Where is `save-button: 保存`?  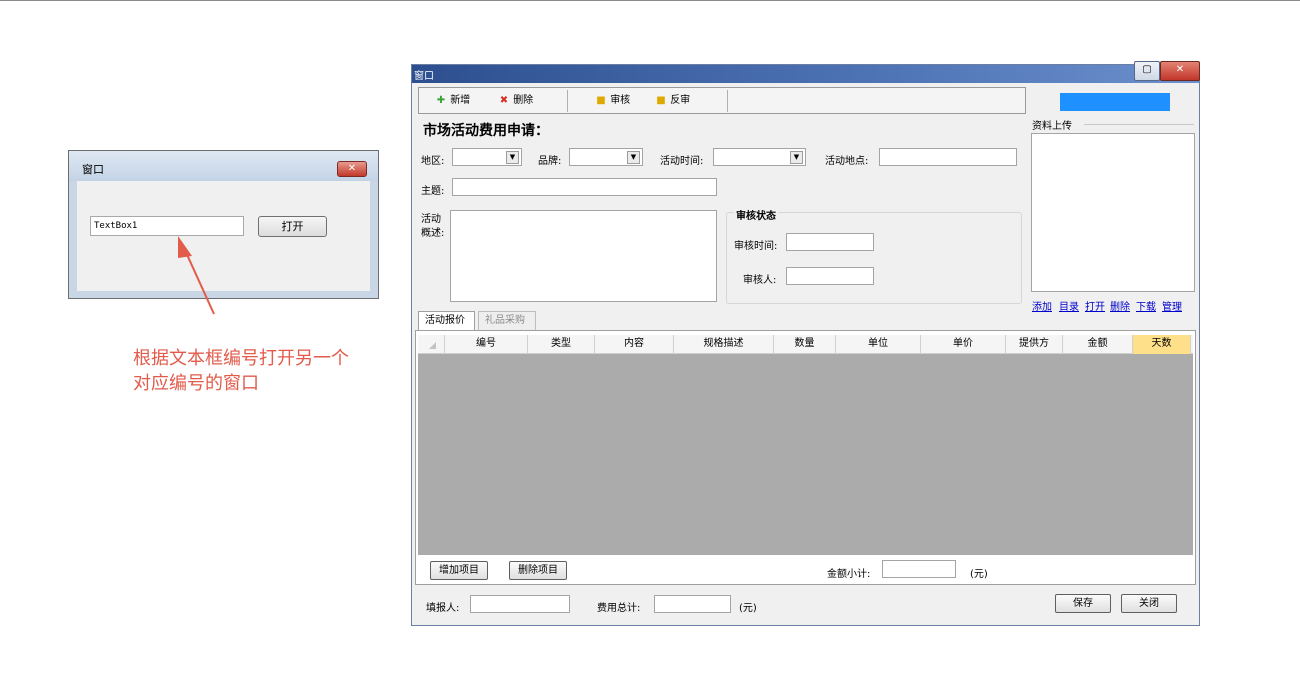
save-button: 保存 is located at coordinates (1083, 603).